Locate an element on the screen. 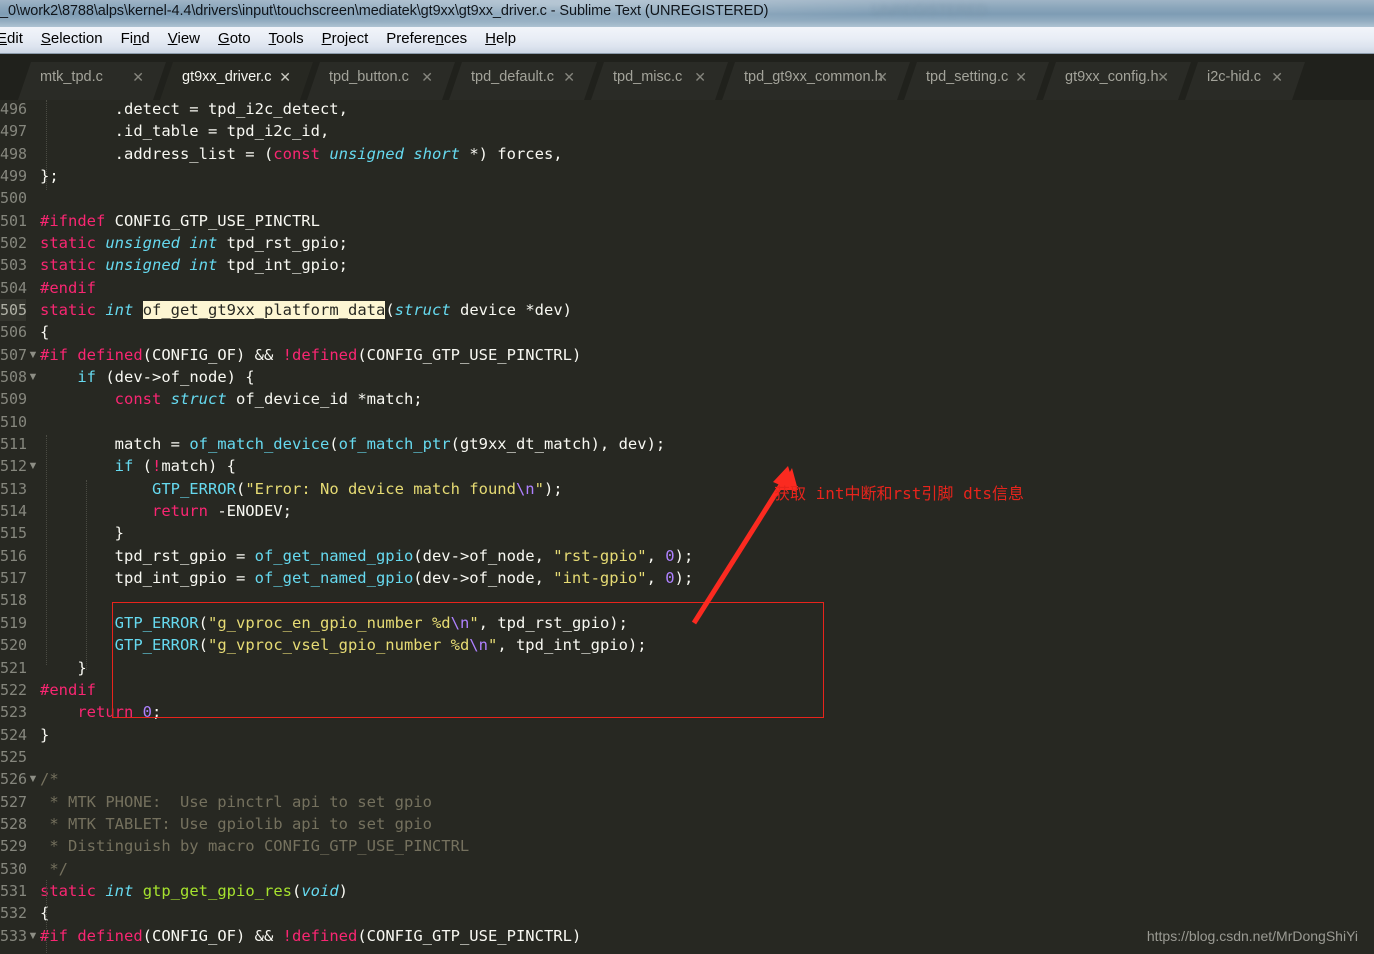 Image resolution: width=1374 pixels, height=954 pixels. tab-tpd-default-c: tpd_default.c ✕ is located at coordinates (523, 81).